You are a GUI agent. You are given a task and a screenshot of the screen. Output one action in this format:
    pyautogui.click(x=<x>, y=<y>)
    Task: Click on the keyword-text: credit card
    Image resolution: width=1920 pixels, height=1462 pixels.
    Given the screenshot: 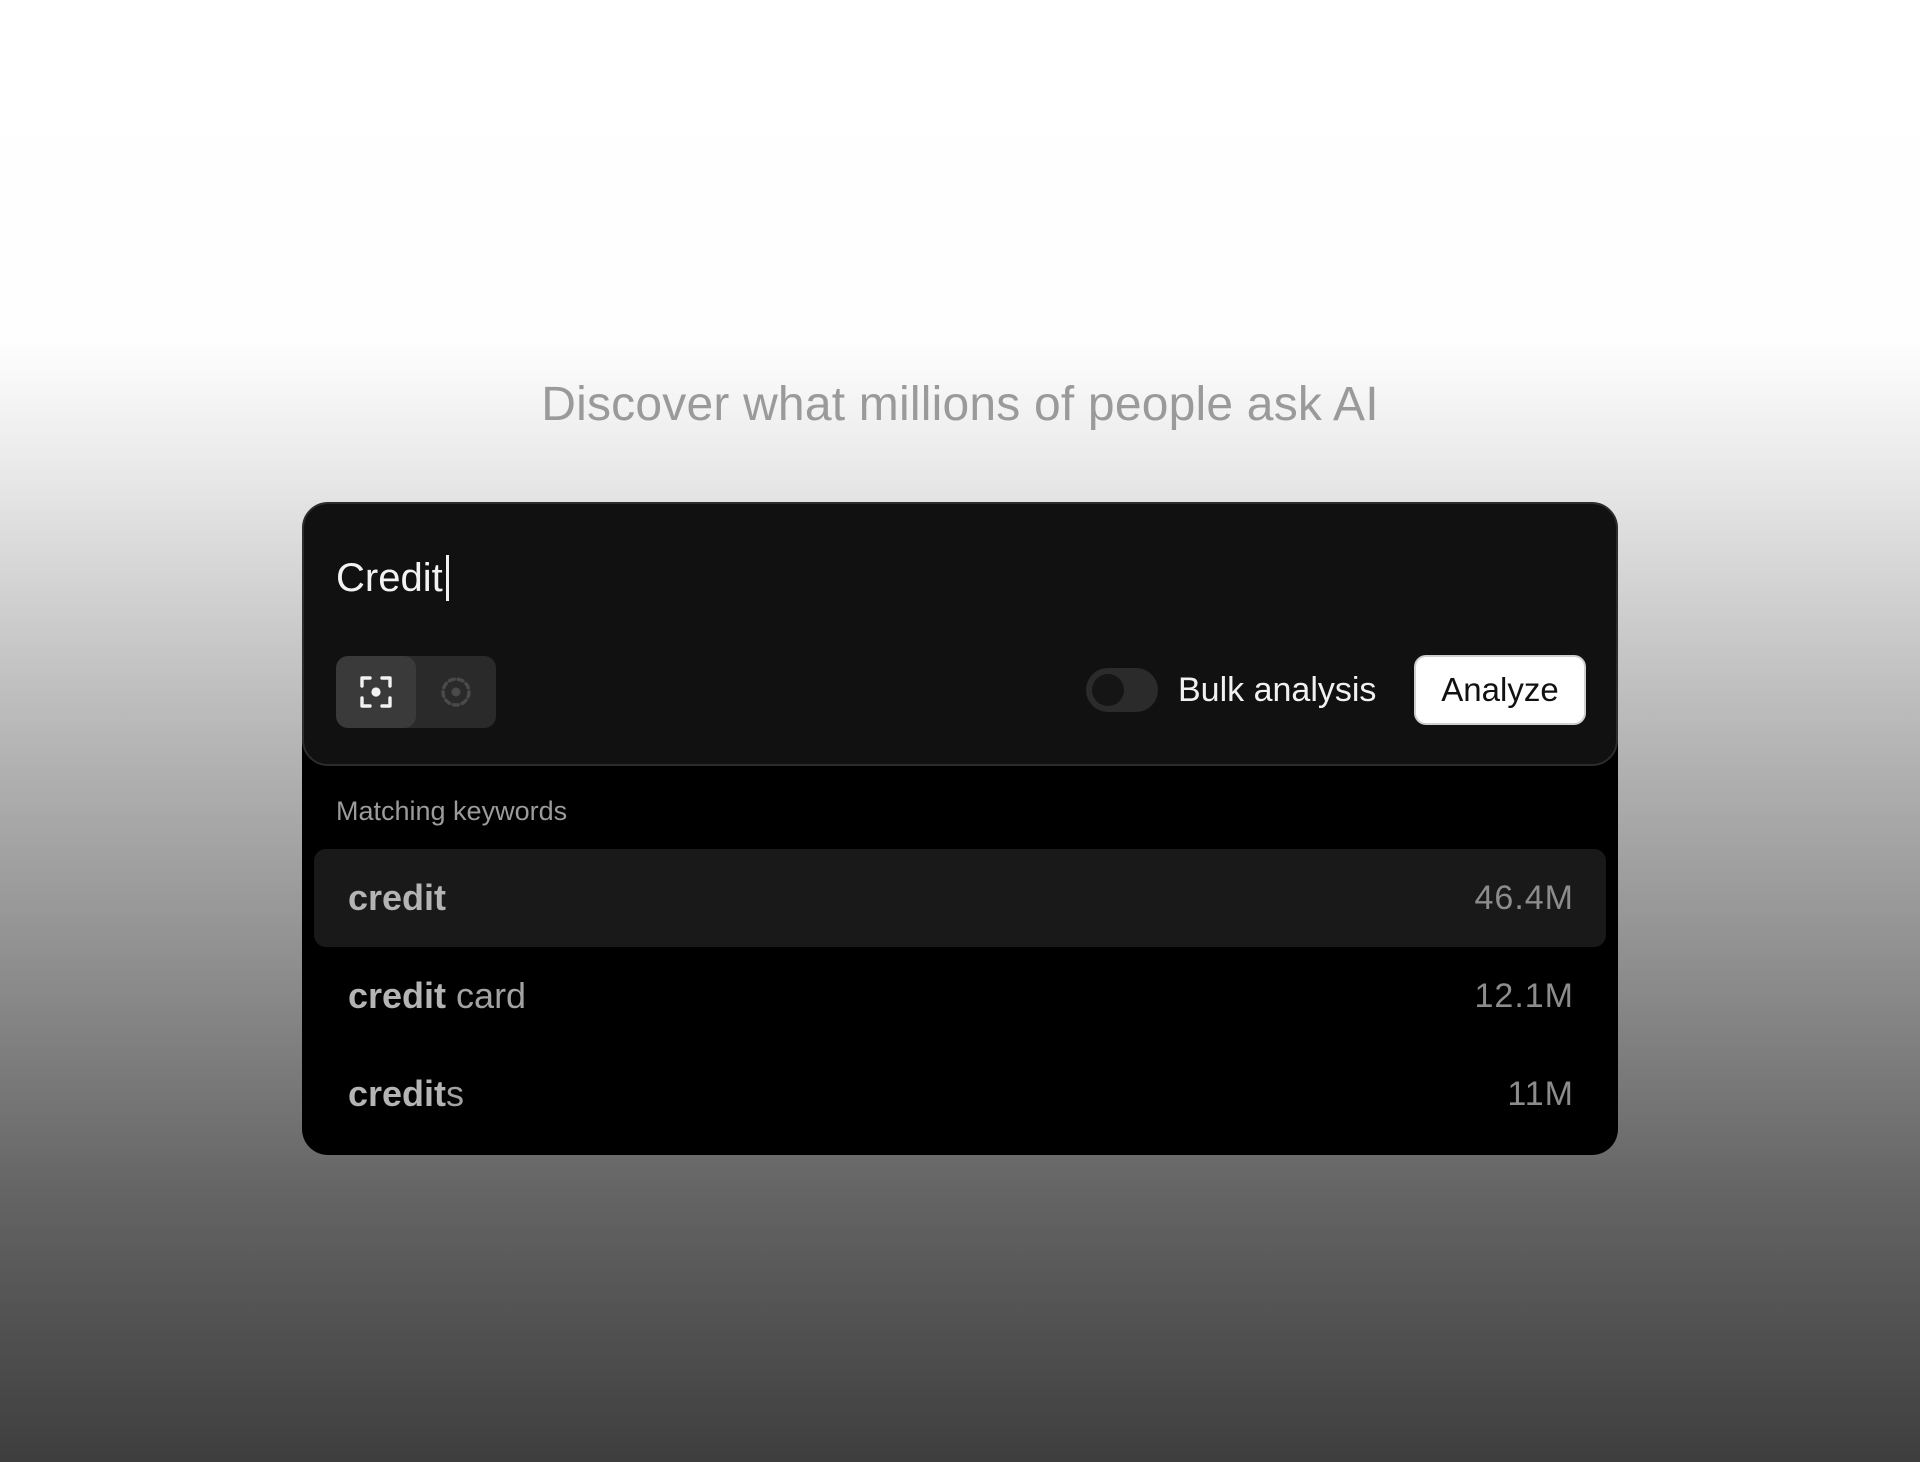 What is the action you would take?
    pyautogui.click(x=437, y=996)
    